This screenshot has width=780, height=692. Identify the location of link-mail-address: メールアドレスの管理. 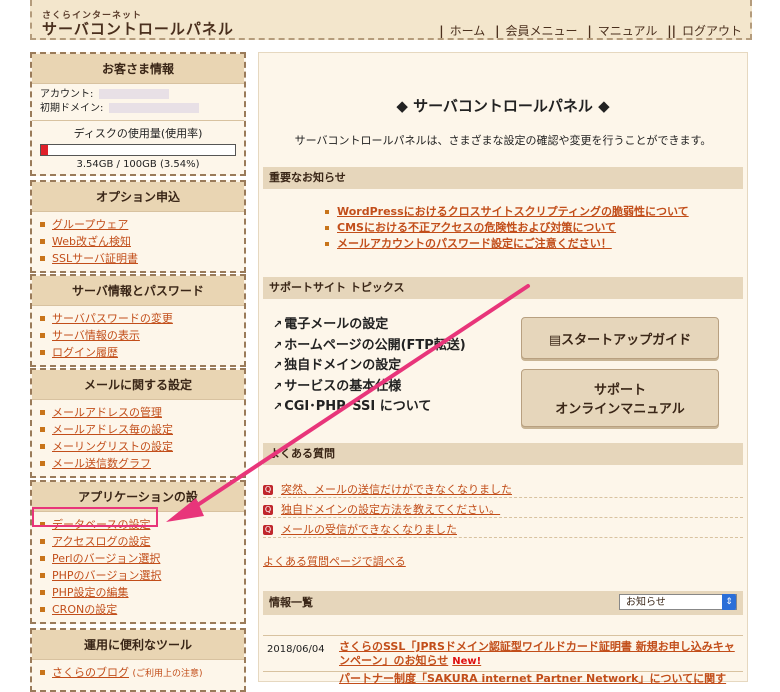
(107, 412).